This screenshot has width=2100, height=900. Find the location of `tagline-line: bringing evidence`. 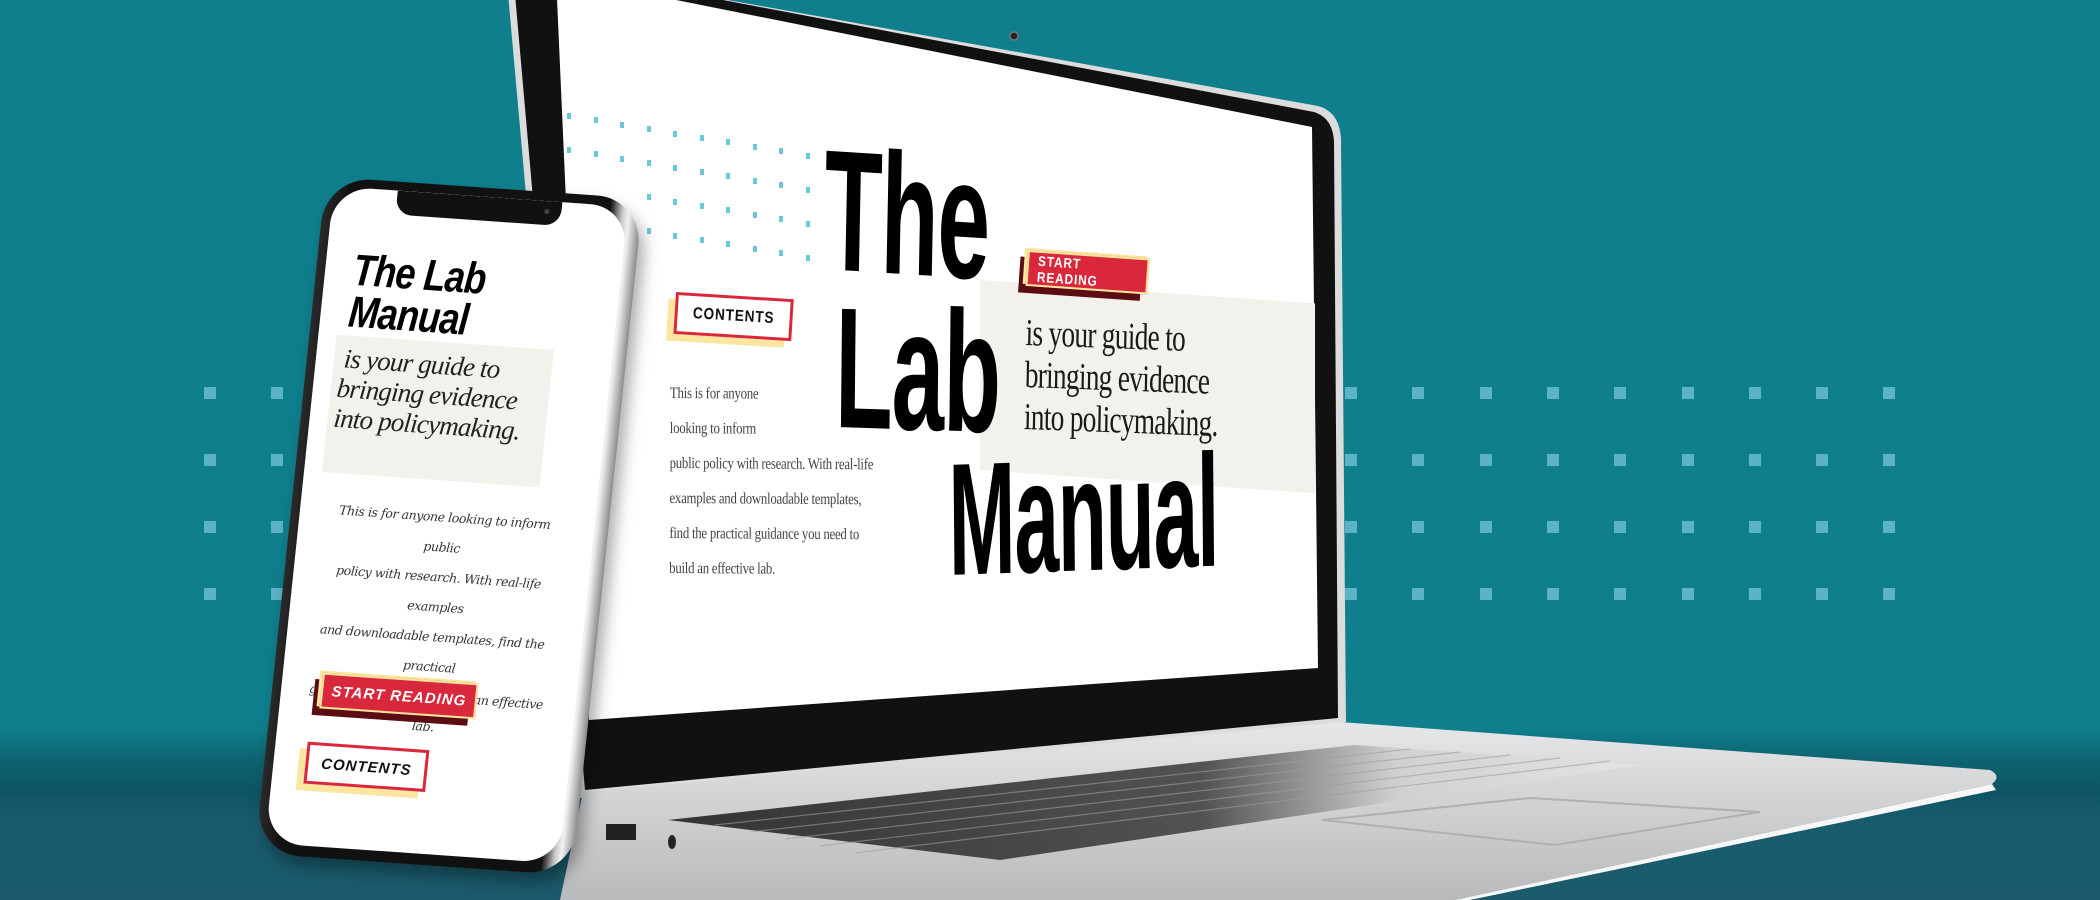

tagline-line: bringing evidence is located at coordinates (1117, 378).